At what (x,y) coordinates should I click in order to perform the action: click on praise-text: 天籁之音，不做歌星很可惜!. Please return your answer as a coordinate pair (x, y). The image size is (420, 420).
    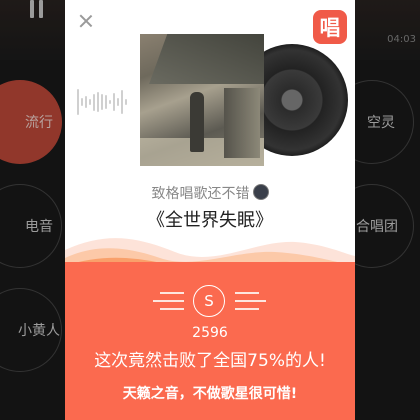
    Looking at the image, I should click on (210, 394).